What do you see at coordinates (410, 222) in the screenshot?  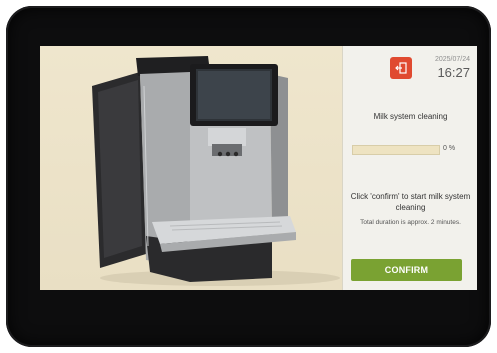 I see `duration-note: Total duration is approx. 2 minutes.` at bounding box center [410, 222].